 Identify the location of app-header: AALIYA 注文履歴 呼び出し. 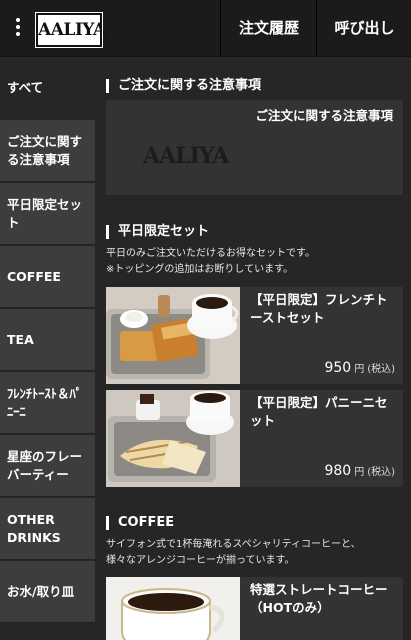
(205, 28).